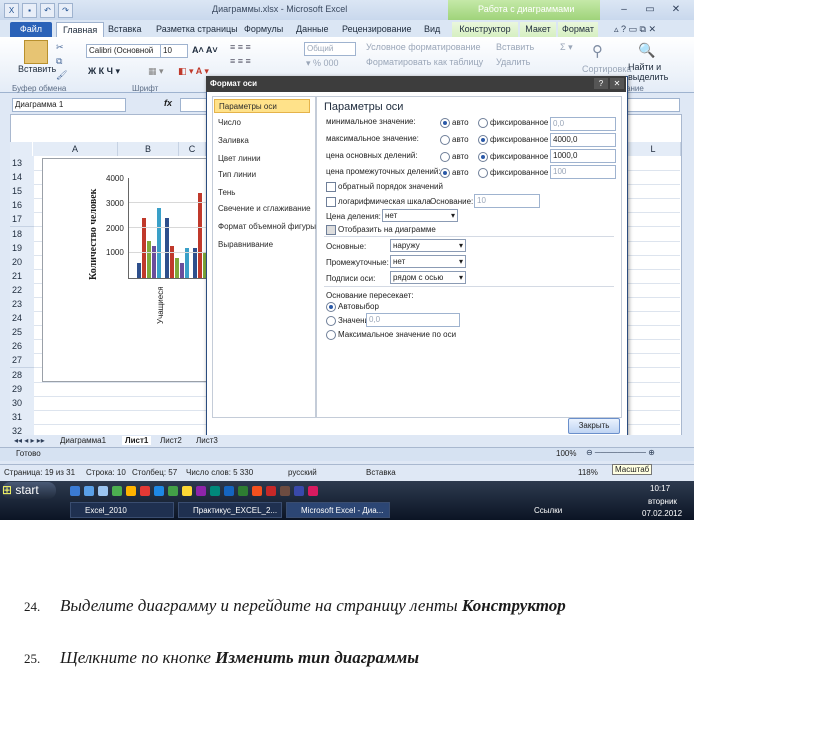  Describe the element at coordinates (445, 157) in the screenshot. I see `major-auto-radio` at that location.